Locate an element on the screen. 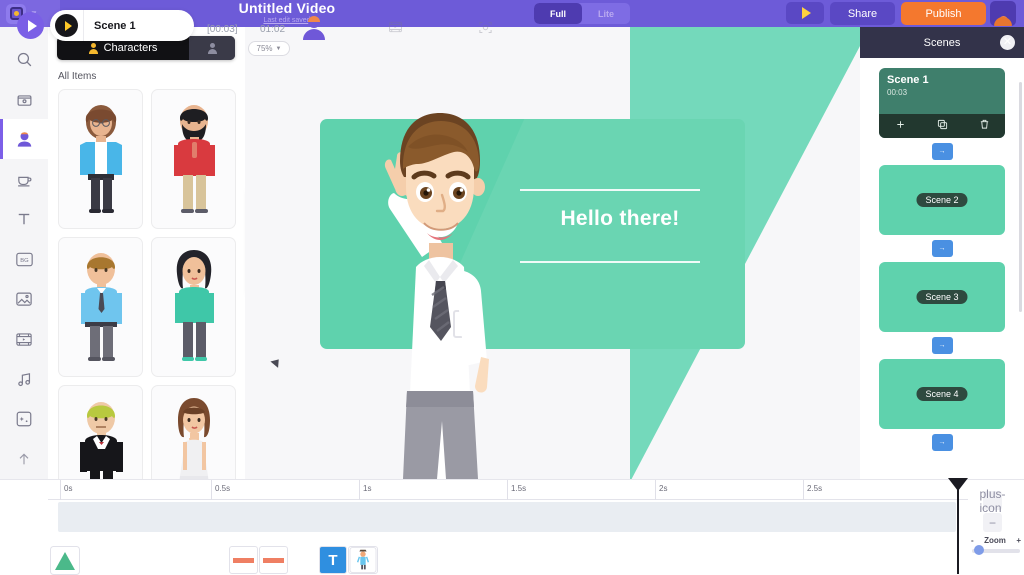  transition-button-3: → is located at coordinates (942, 345).